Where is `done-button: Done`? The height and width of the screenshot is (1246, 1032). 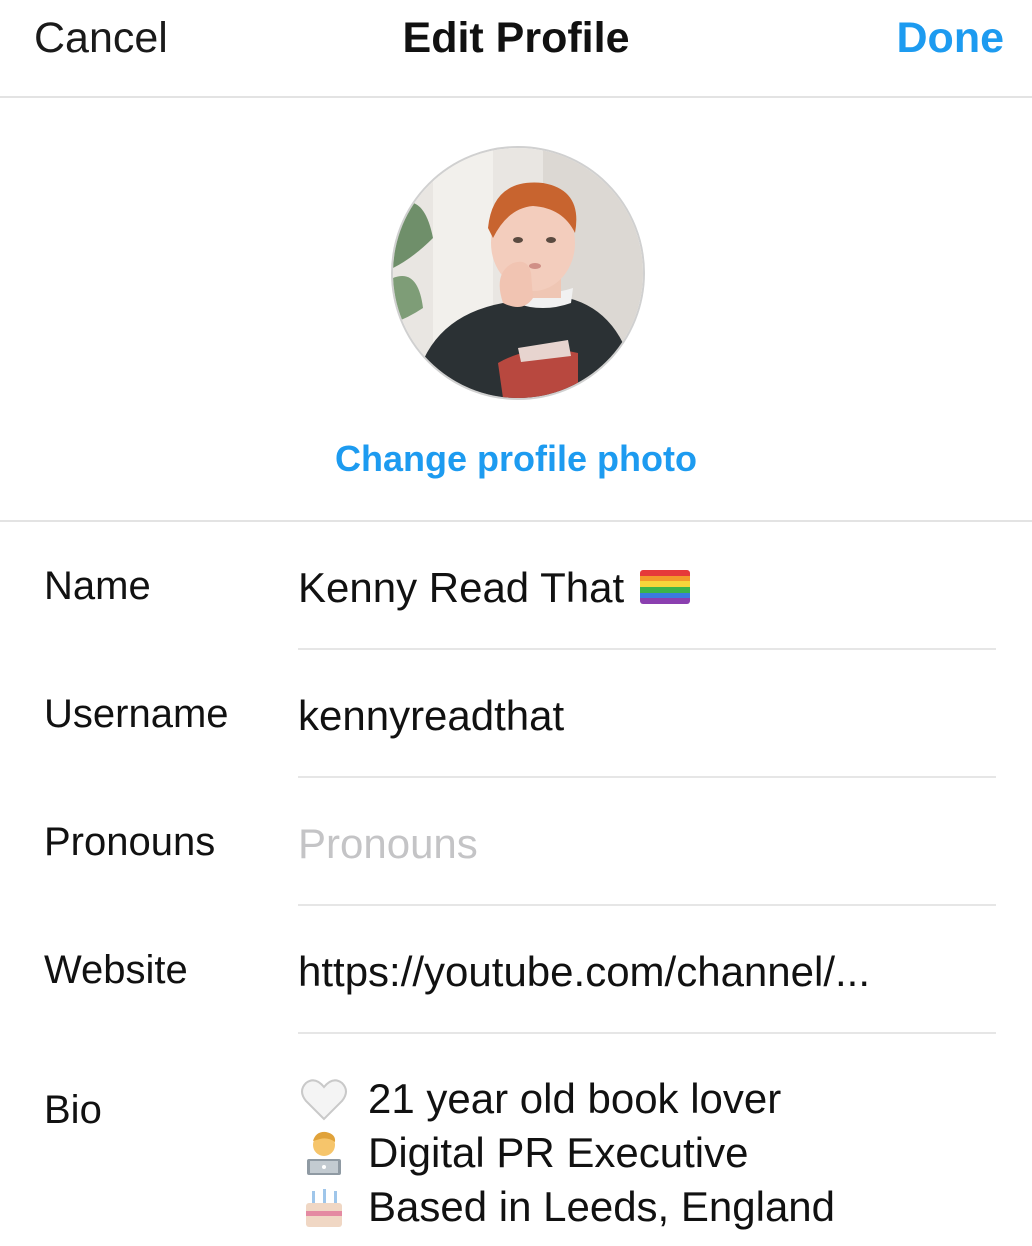
done-button: Done is located at coordinates (951, 38).